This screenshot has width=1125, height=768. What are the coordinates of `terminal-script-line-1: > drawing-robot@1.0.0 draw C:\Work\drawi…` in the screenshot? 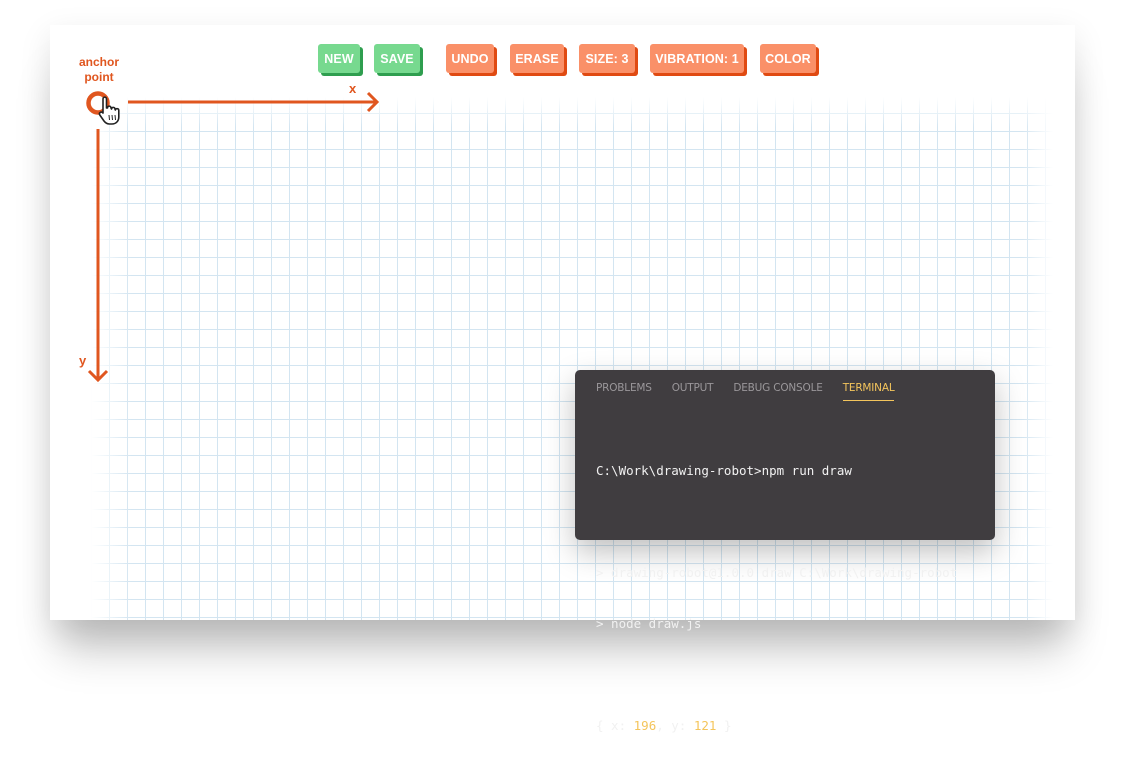 It's located at (777, 572).